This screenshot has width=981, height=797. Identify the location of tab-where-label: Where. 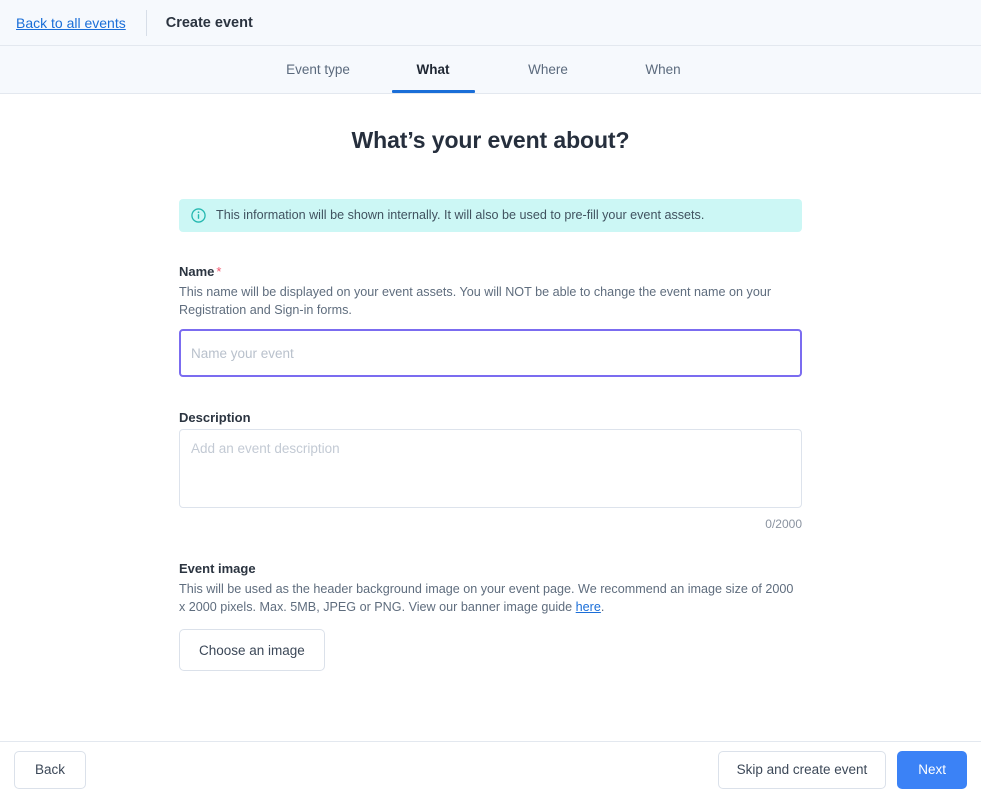
(548, 69).